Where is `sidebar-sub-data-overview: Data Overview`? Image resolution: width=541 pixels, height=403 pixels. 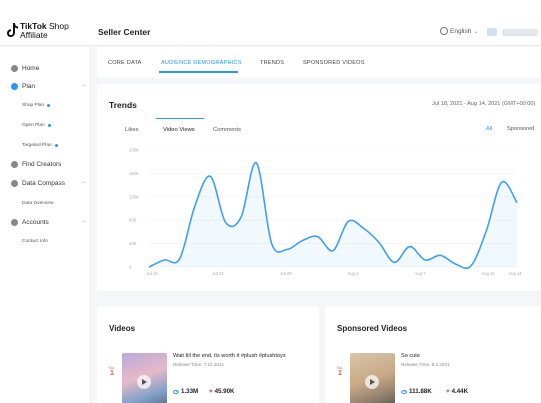 sidebar-sub-data-overview: Data Overview is located at coordinates (37, 203).